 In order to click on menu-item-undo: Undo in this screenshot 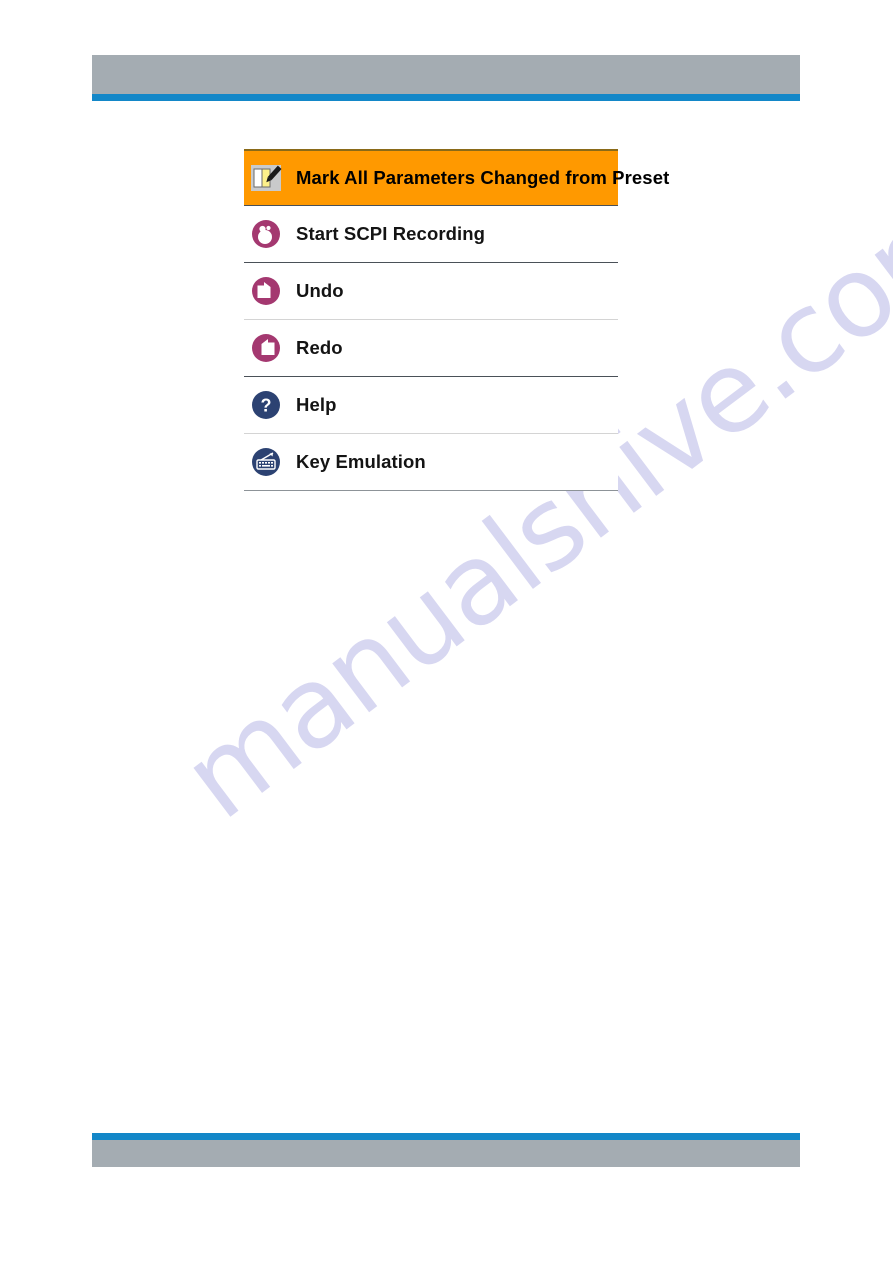, I will do `click(431, 291)`.